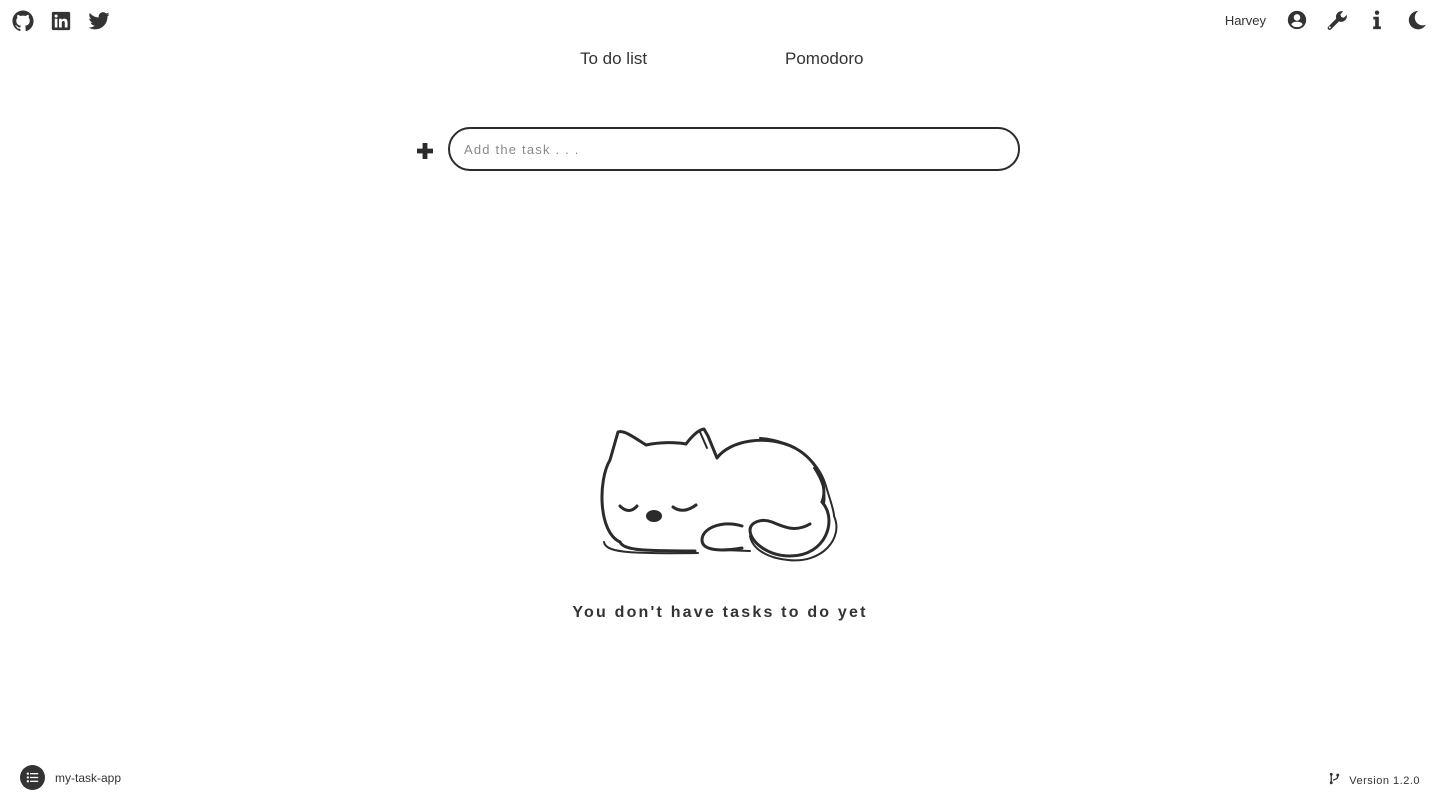 This screenshot has width=1440, height=810. I want to click on user-toolbar: Harvey, so click(1326, 20).